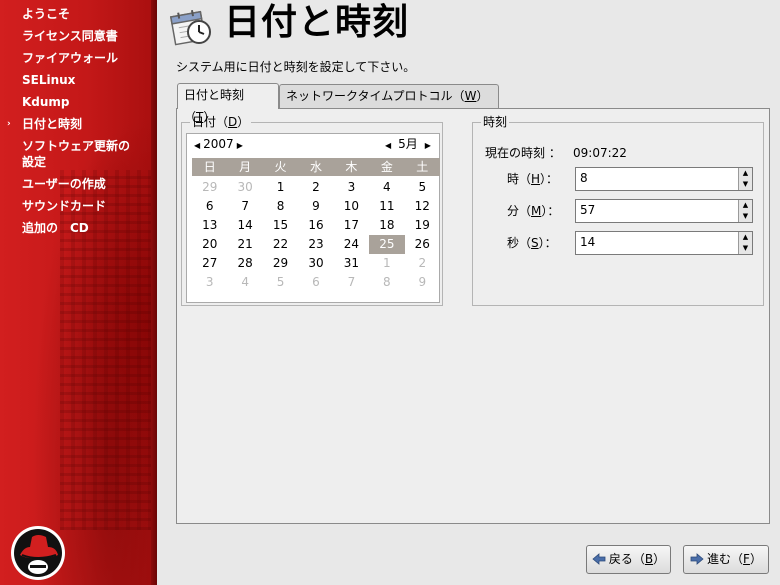 This screenshot has width=780, height=585. Describe the element at coordinates (745, 173) in the screenshot. I see `hour-up-arrow-icon: ▲` at that location.